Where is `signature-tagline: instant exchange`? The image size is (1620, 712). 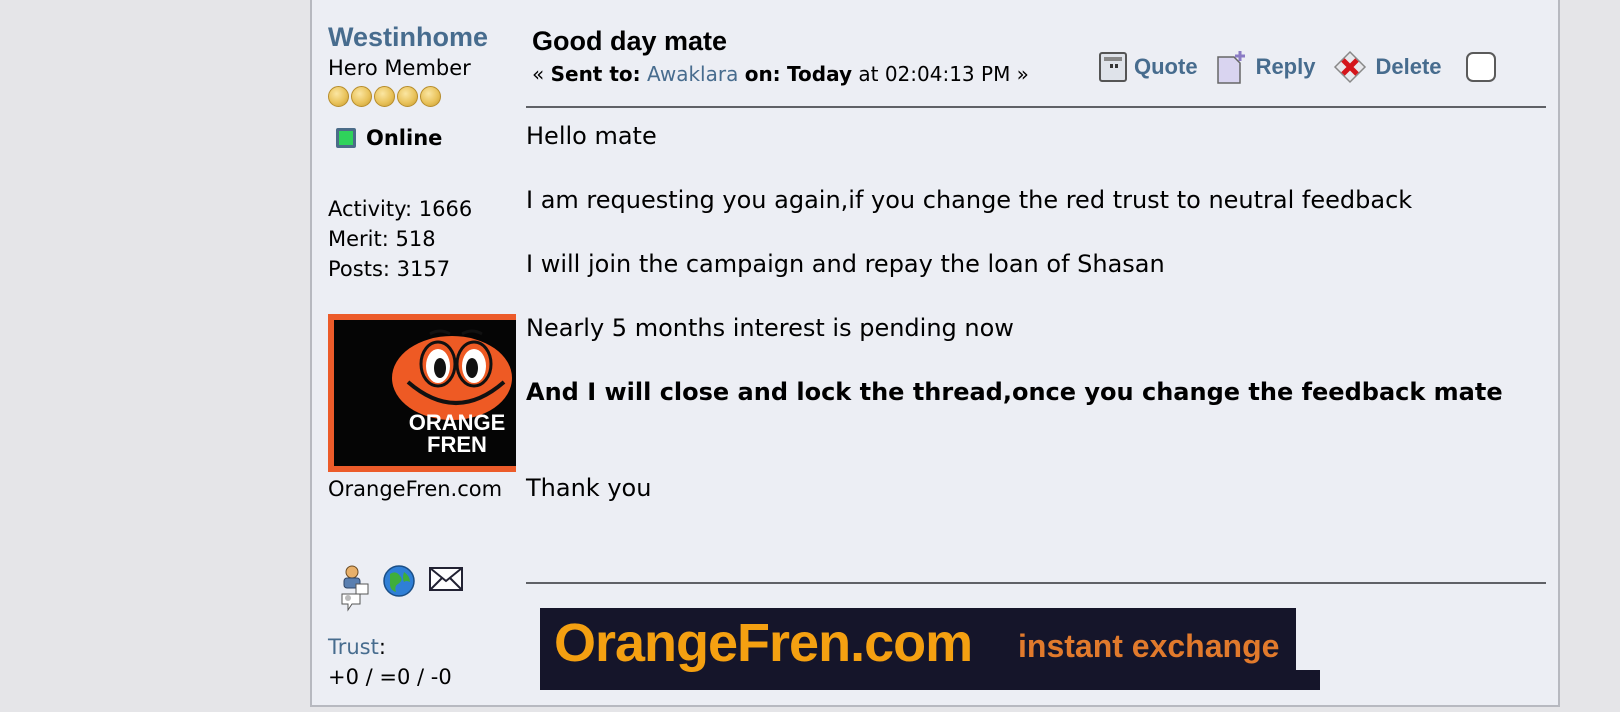
signature-tagline: instant exchange is located at coordinates (1149, 646).